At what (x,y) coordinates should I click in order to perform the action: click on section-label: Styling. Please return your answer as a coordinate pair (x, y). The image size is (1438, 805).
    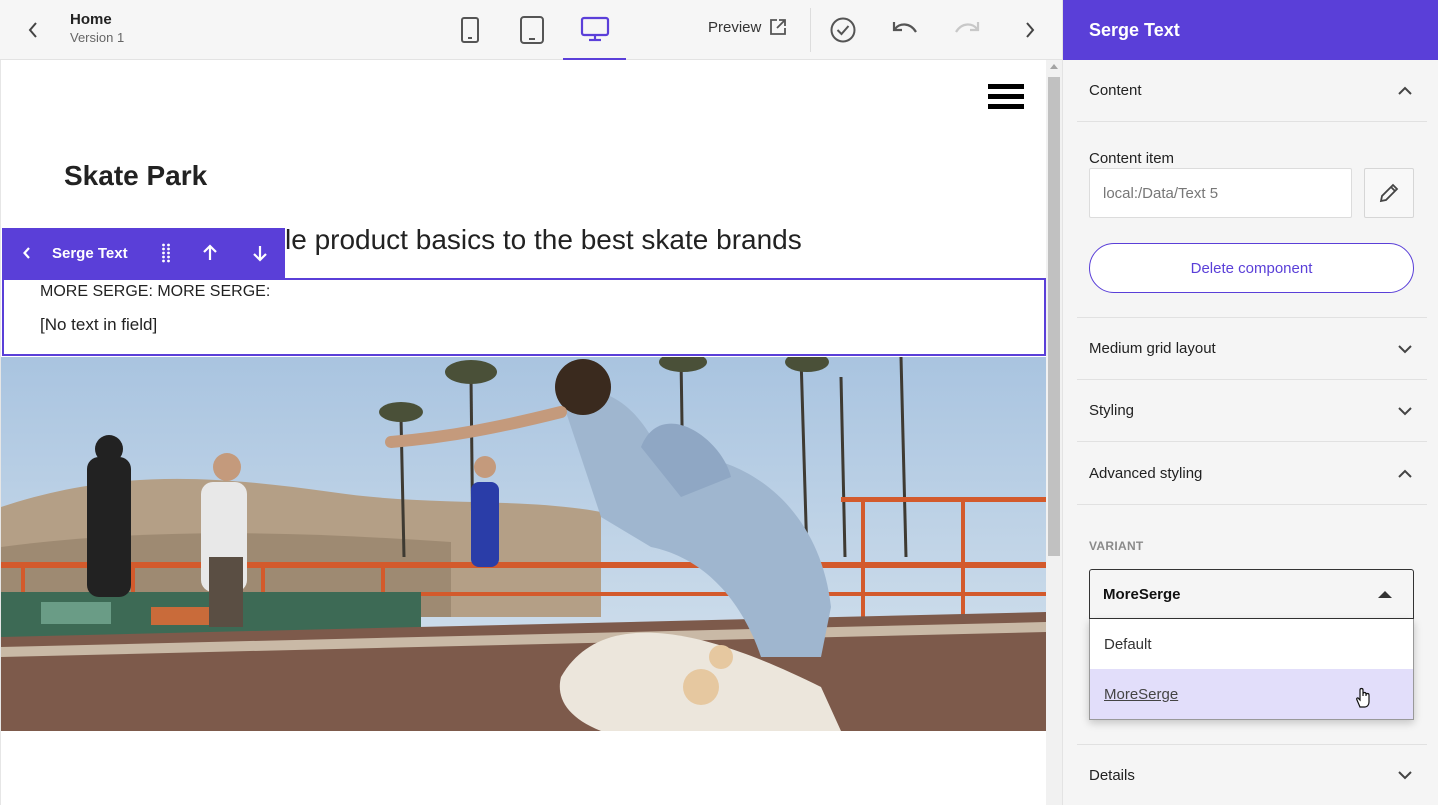
    Looking at the image, I should click on (1112, 410).